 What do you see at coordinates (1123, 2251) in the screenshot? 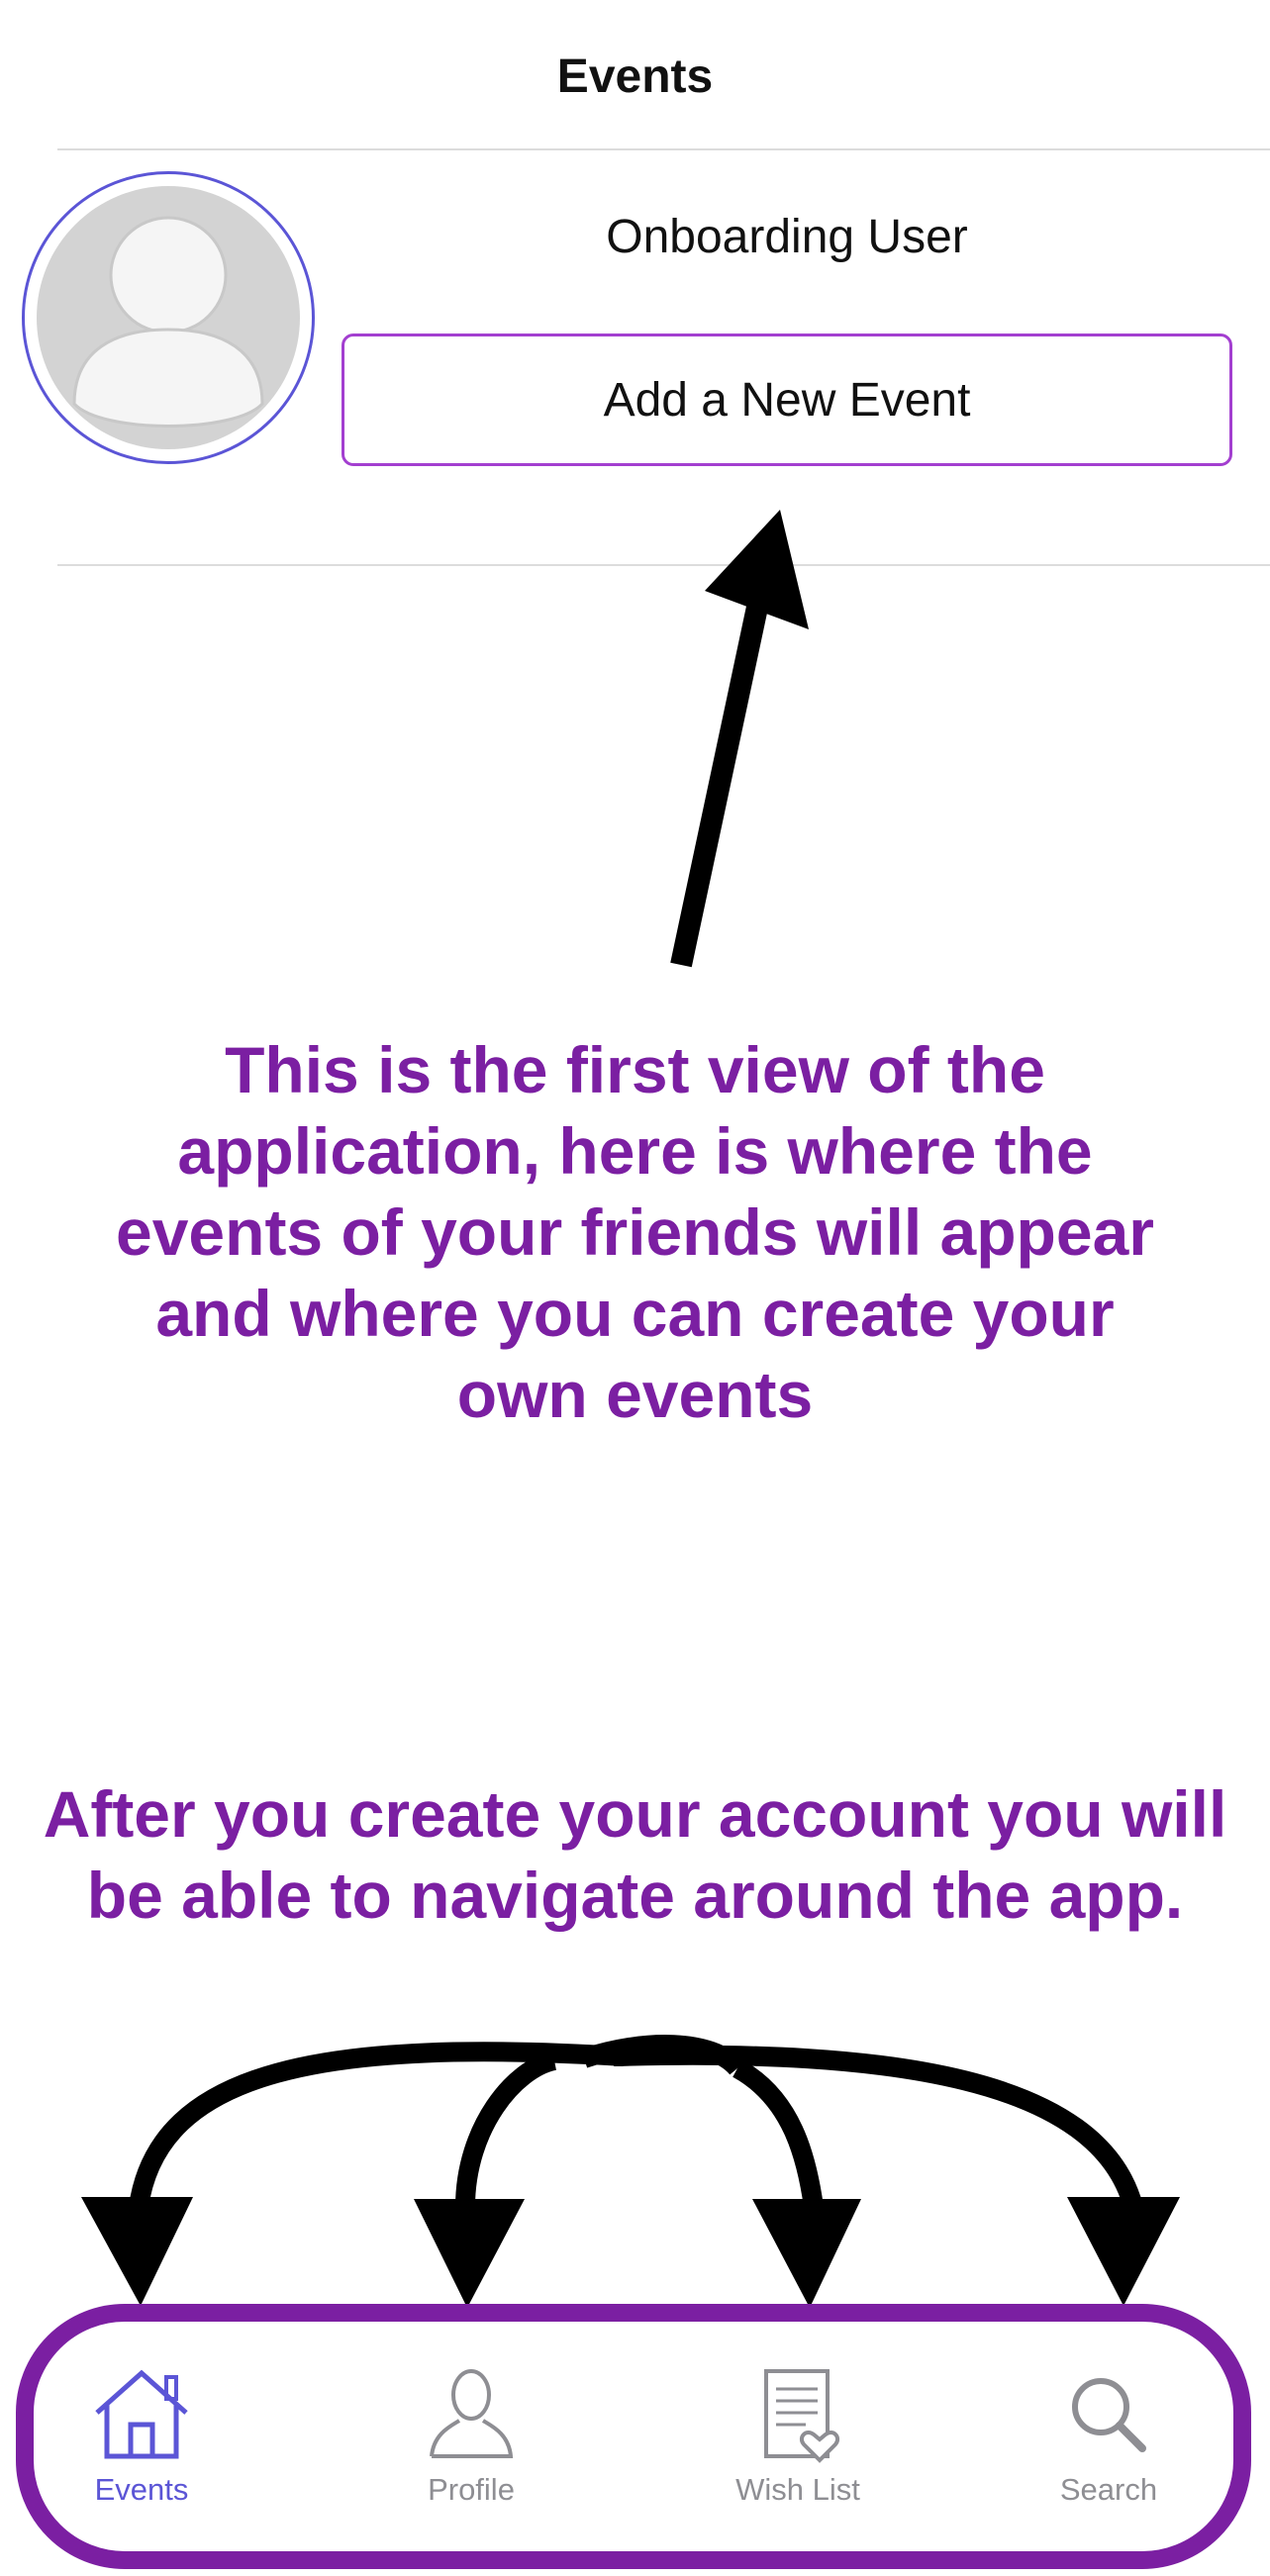
I see `arrow-head-search` at bounding box center [1123, 2251].